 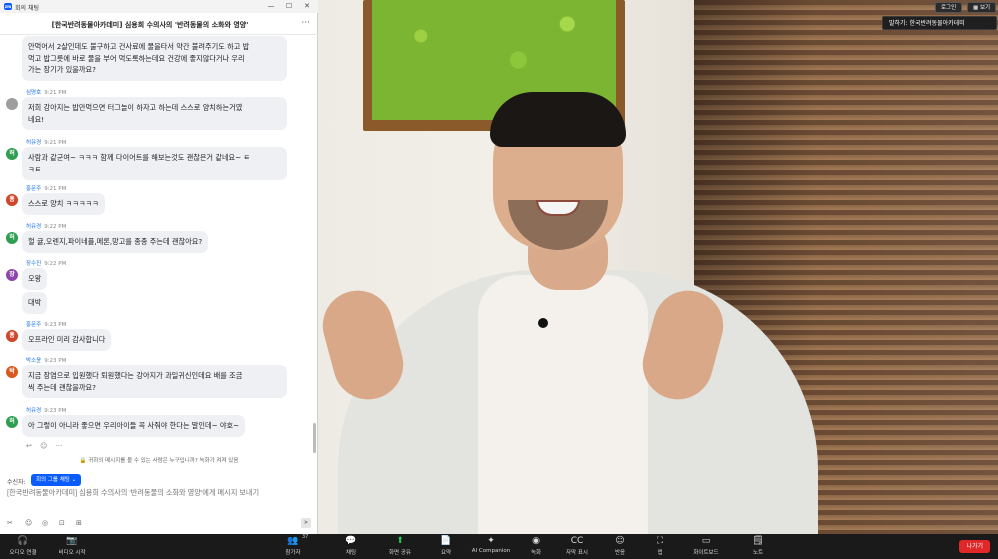 I want to click on toolbar-video-button: 📷 비디오 시작, so click(x=72, y=546).